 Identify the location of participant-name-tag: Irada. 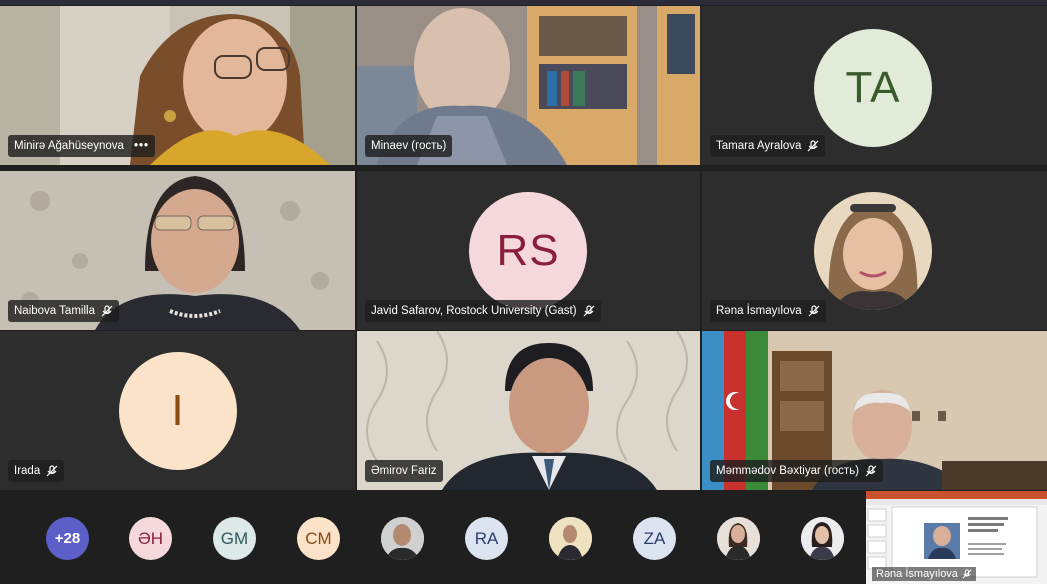
(36, 471).